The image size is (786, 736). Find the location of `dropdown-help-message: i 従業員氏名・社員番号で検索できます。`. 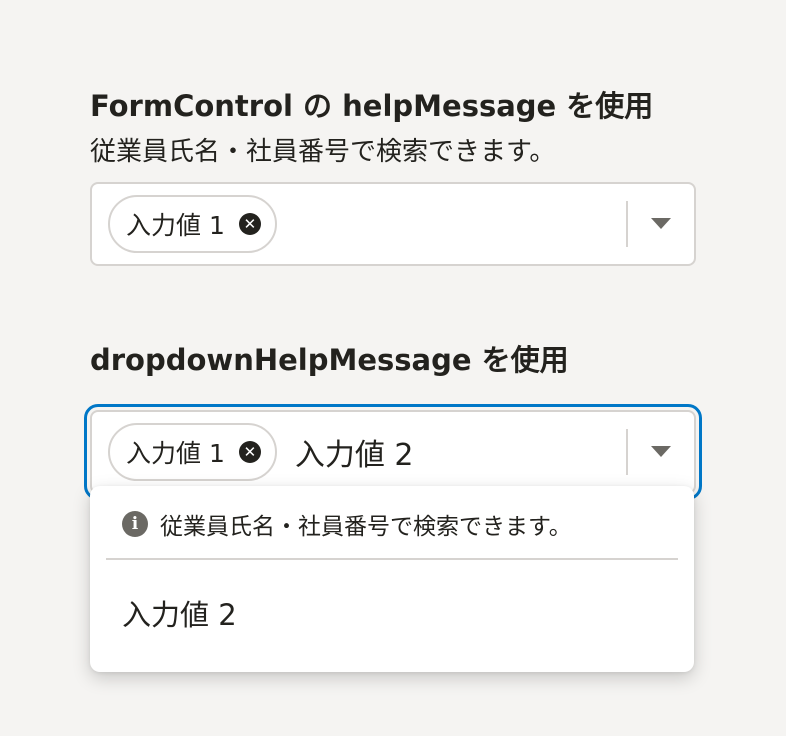

dropdown-help-message: i 従業員氏名・社員番号で検索できます。 is located at coordinates (347, 524).